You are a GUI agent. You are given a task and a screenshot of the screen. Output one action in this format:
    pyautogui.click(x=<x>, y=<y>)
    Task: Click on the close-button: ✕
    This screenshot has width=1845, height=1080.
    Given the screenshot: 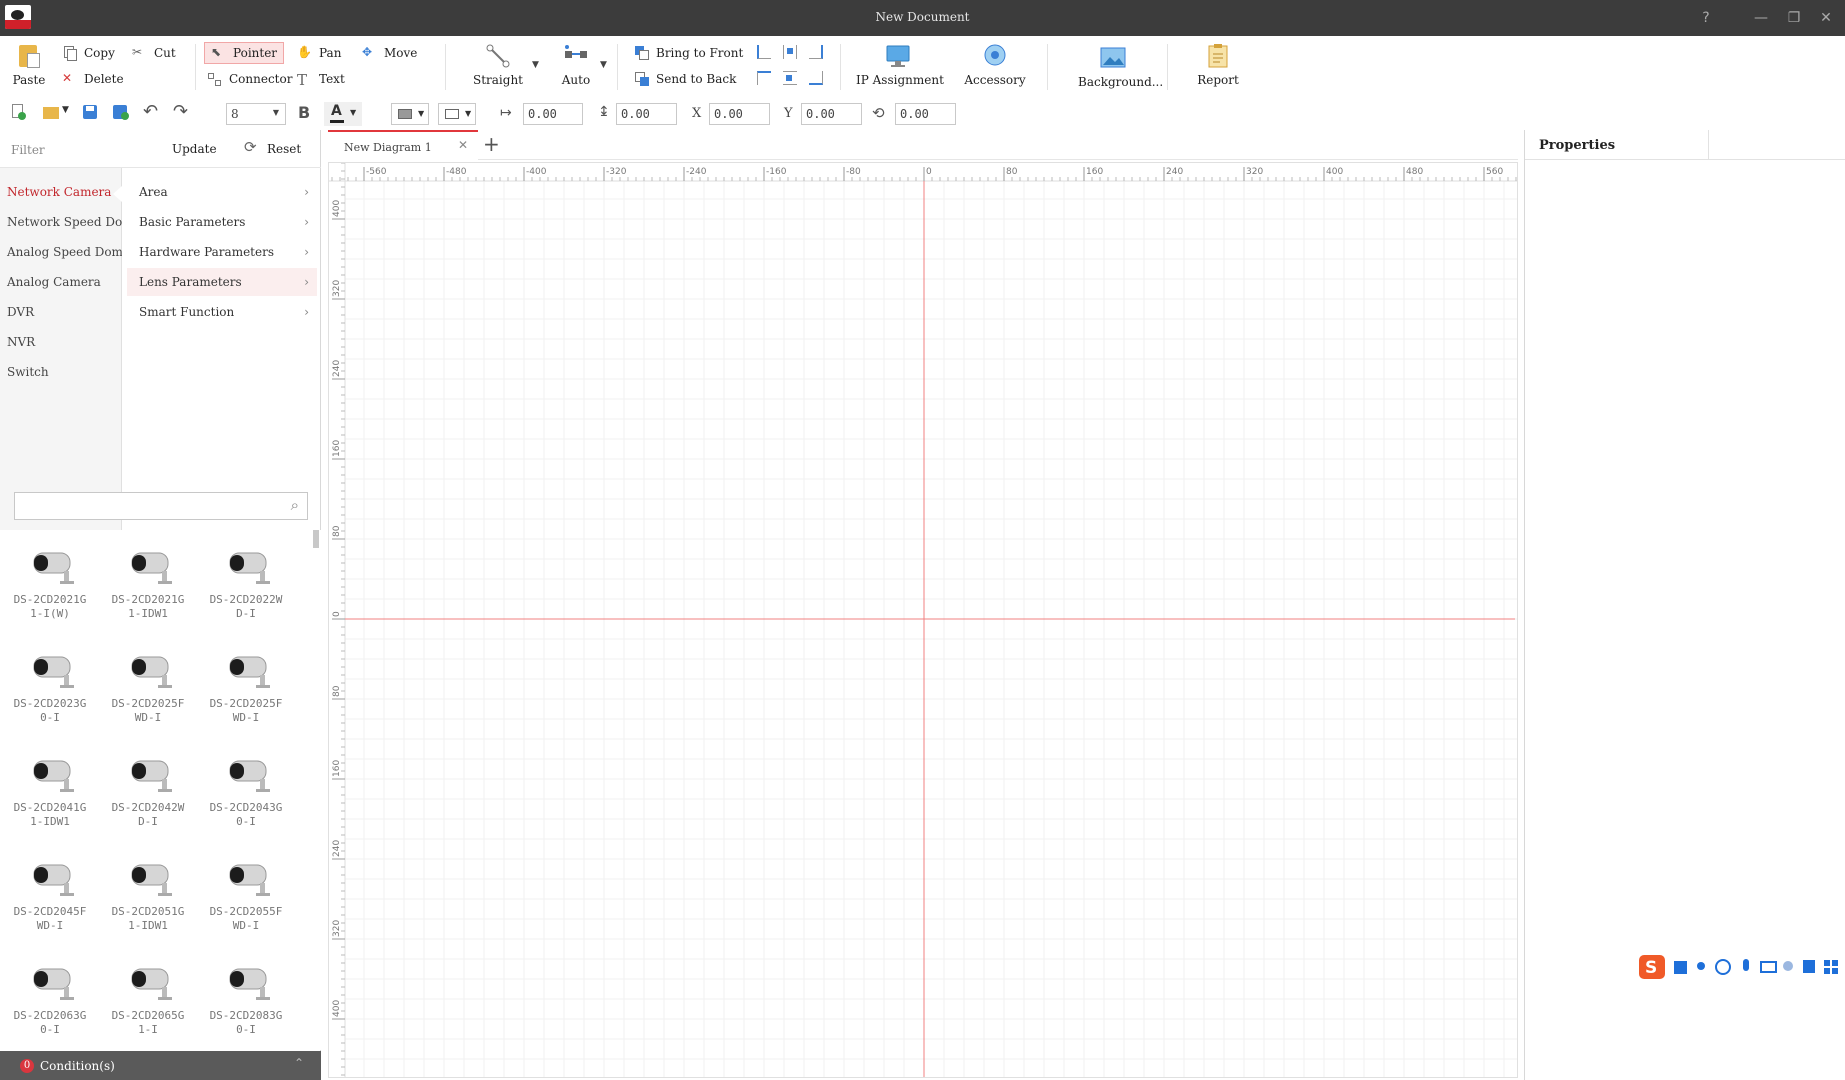 What is the action you would take?
    pyautogui.click(x=1826, y=18)
    